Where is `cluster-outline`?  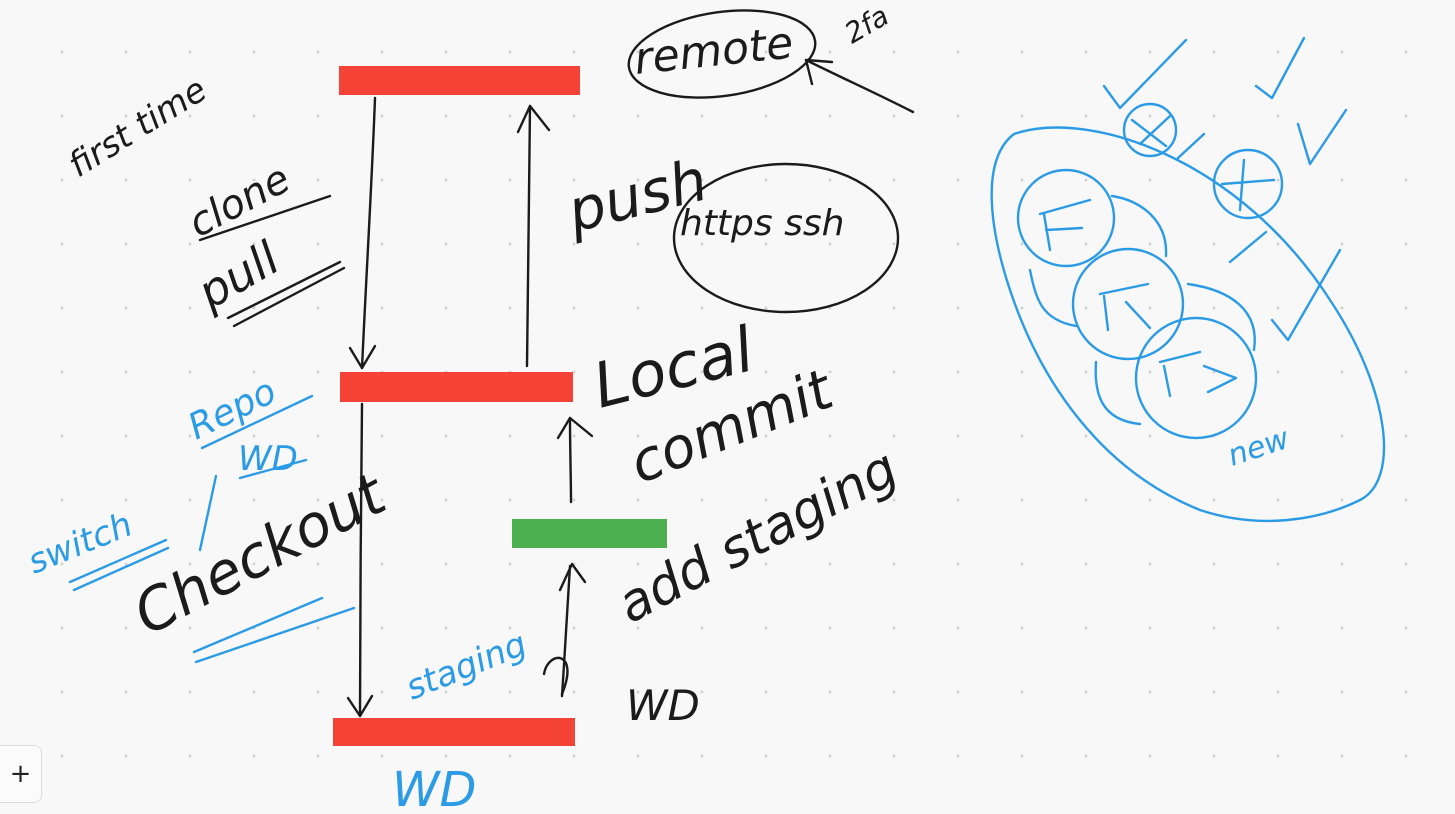 cluster-outline is located at coordinates (1188, 324).